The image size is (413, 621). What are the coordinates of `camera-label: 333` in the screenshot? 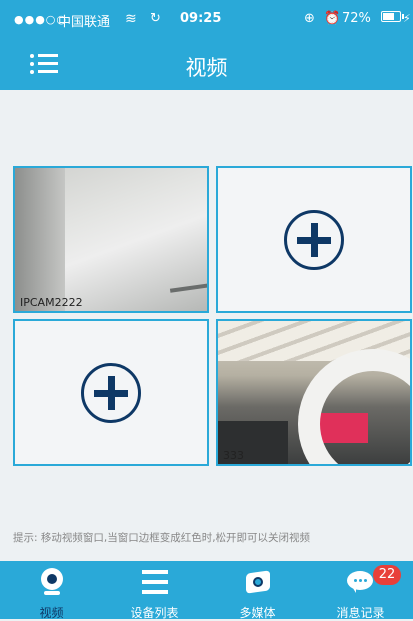 It's located at (233, 455).